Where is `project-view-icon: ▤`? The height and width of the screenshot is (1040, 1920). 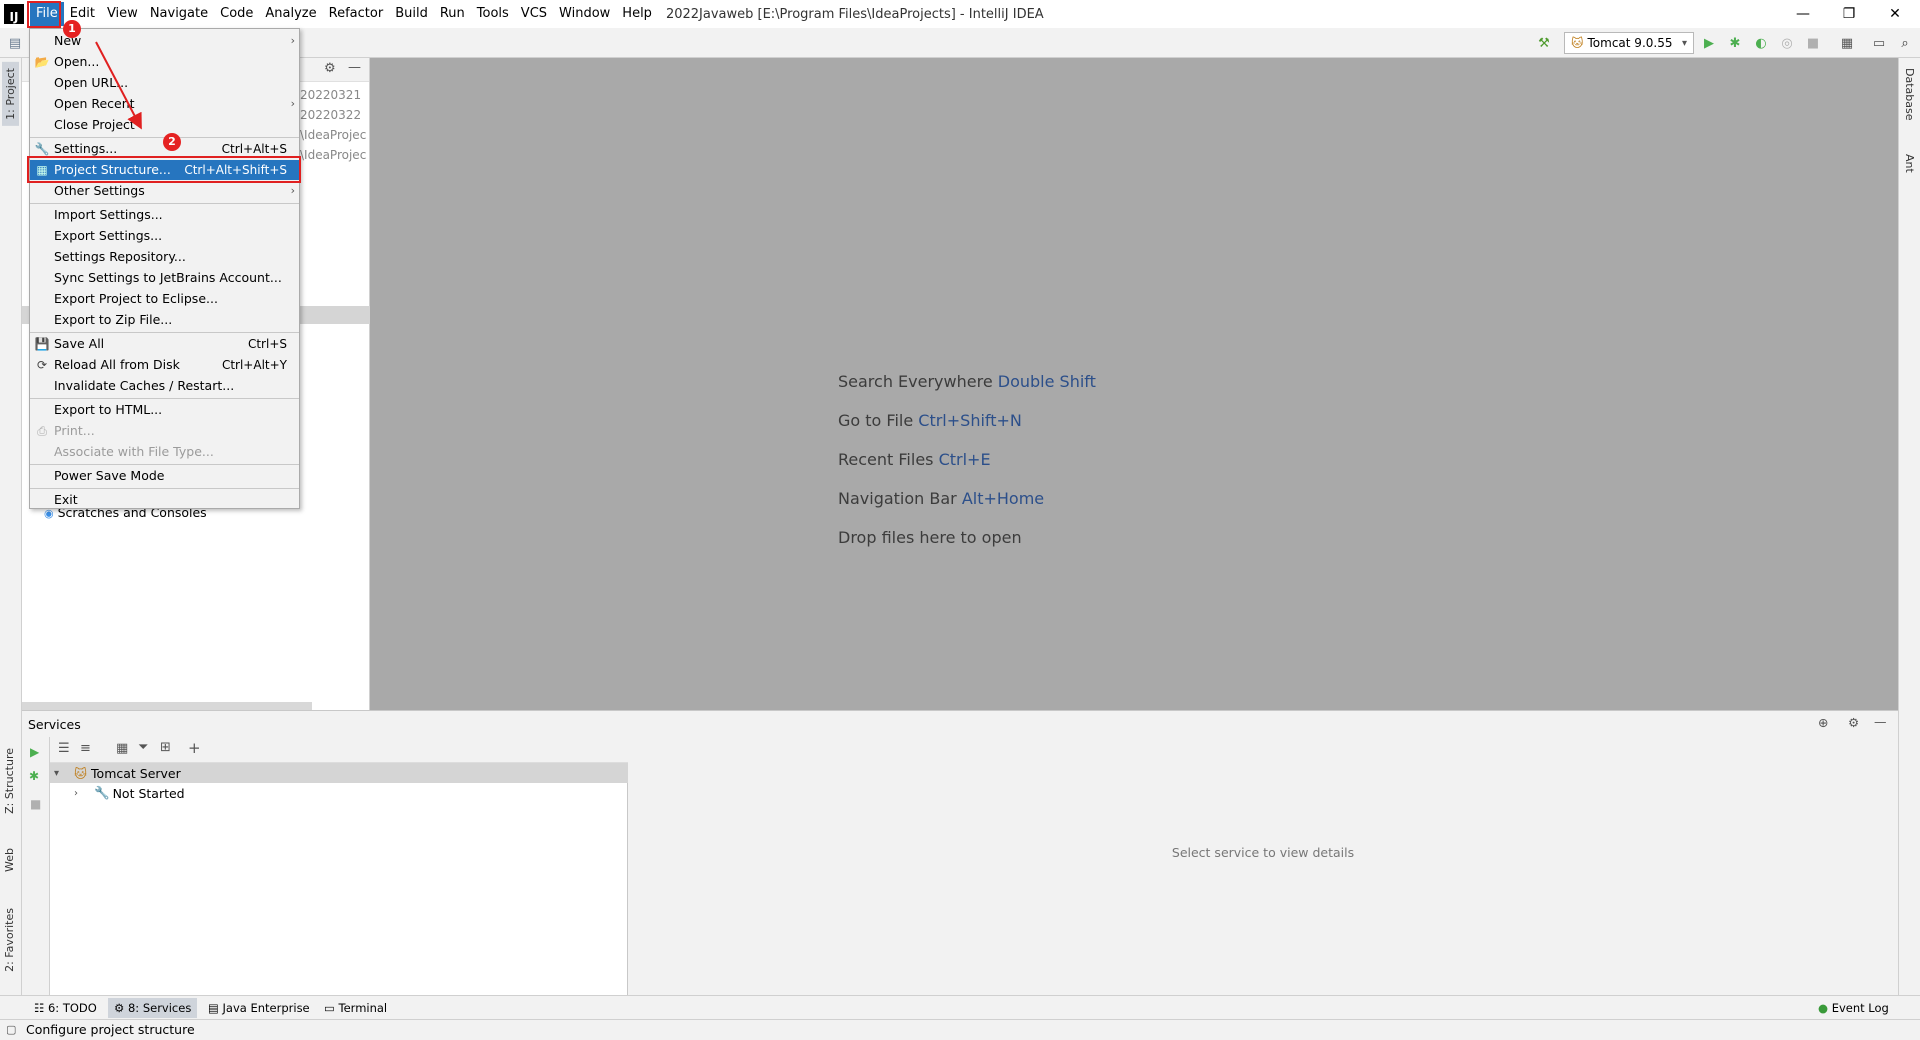 project-view-icon: ▤ is located at coordinates (15, 43).